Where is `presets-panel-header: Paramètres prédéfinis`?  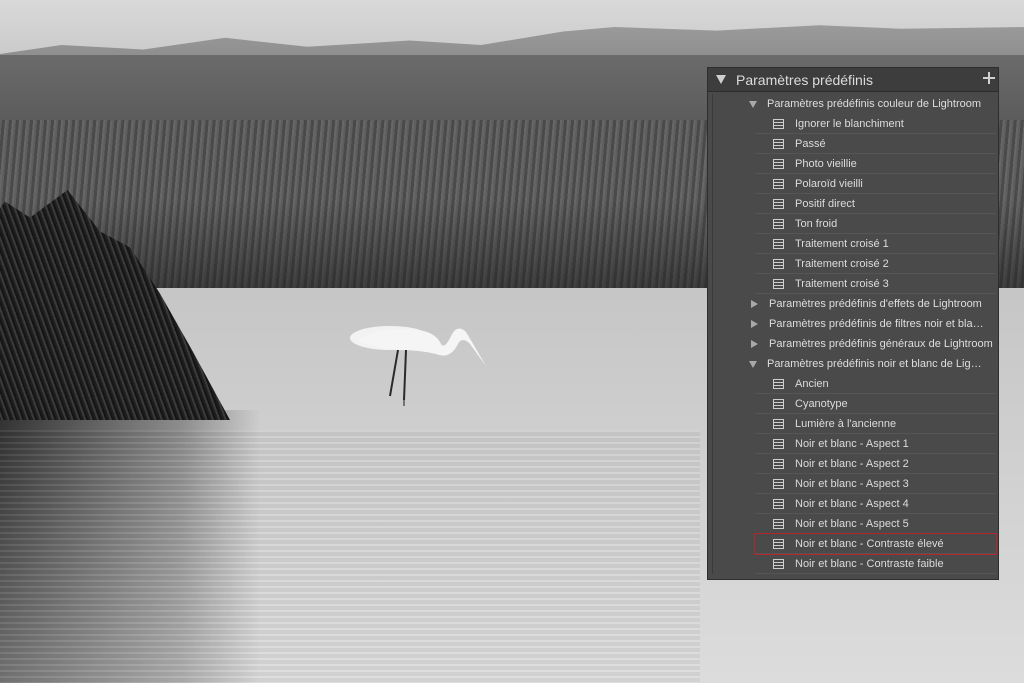 presets-panel-header: Paramètres prédéfinis is located at coordinates (853, 80).